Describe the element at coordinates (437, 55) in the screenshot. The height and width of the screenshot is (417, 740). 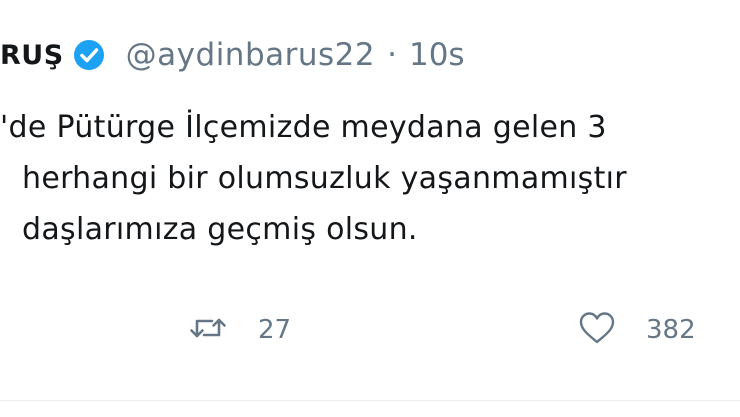
I see `tweet-timestamp: 10s` at that location.